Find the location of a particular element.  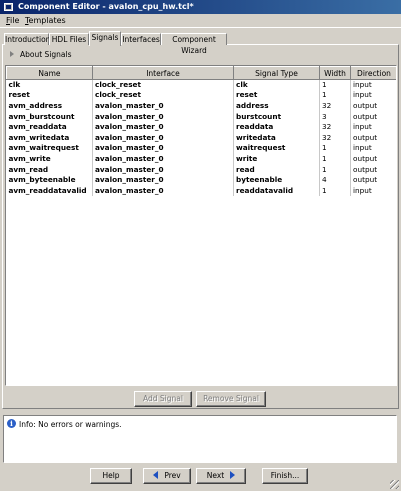

tab-component-wizard: Component Wizard is located at coordinates (194, 44).